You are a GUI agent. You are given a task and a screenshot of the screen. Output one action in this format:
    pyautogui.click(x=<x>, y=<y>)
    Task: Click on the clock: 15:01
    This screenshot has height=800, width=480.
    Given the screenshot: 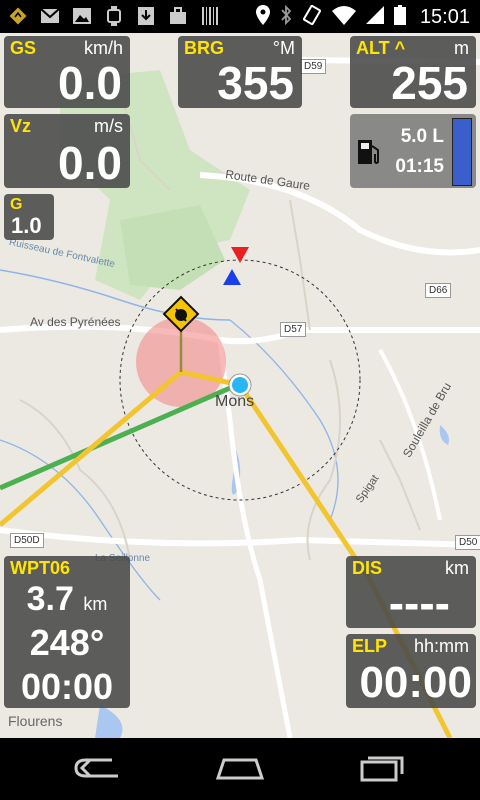 What is the action you would take?
    pyautogui.click(x=444, y=17)
    